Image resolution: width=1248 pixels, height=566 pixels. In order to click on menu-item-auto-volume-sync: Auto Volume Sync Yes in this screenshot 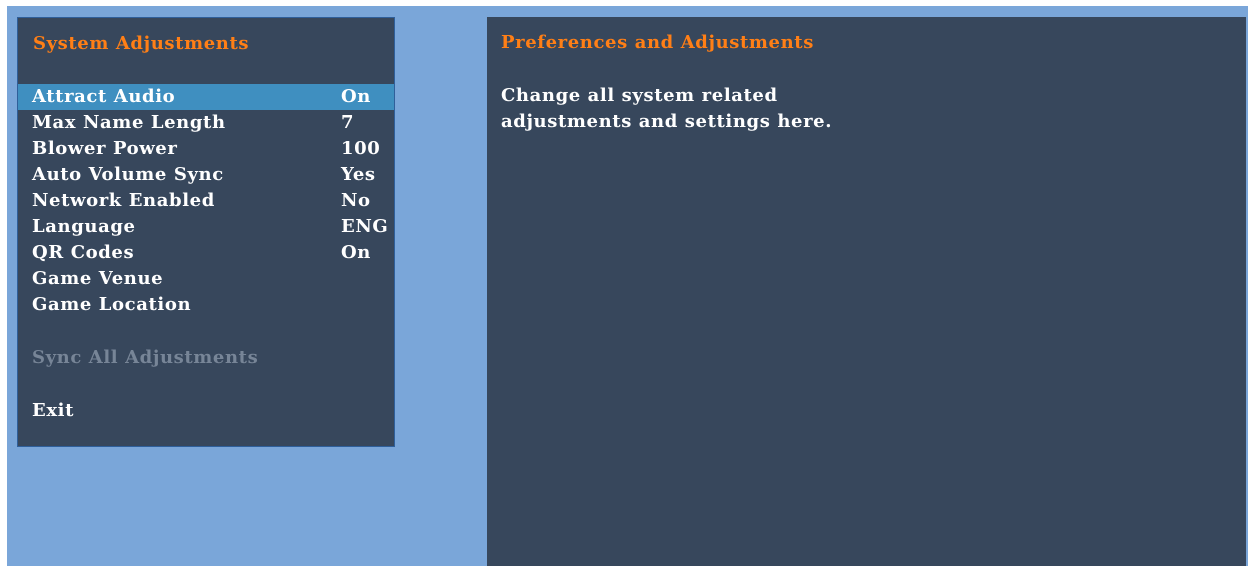, I will do `click(206, 175)`.